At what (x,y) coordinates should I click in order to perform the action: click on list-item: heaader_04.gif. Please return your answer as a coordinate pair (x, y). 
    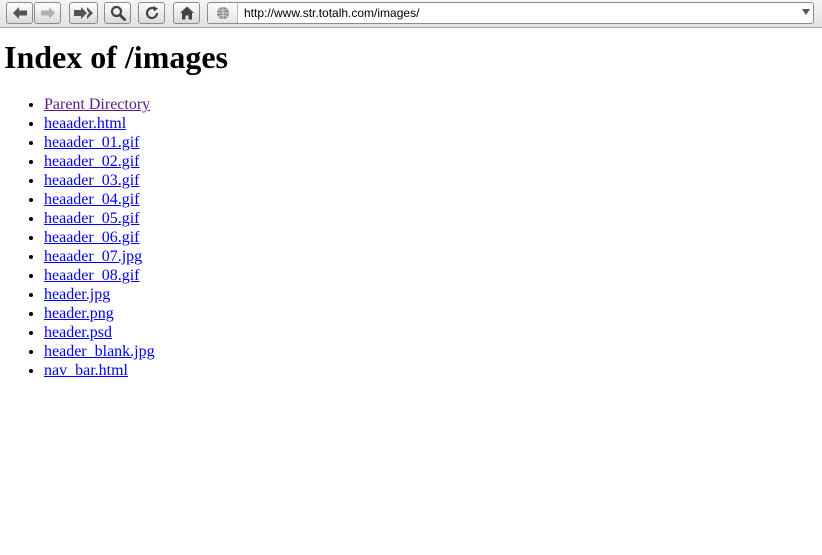
    Looking at the image, I should click on (99, 199).